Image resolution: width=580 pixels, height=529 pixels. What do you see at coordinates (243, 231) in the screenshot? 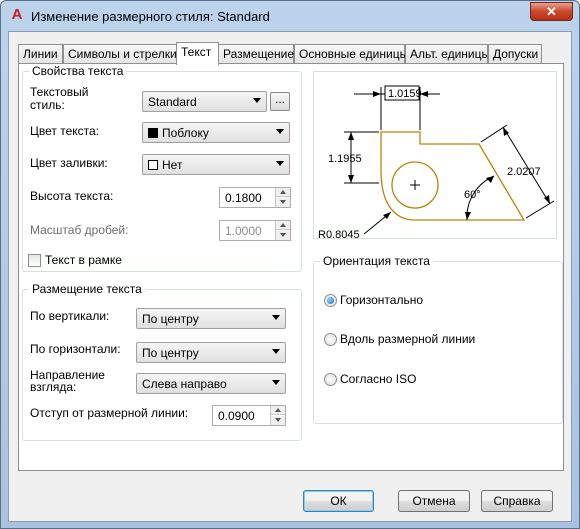
I see `fraction-scale-value: 1.0000` at bounding box center [243, 231].